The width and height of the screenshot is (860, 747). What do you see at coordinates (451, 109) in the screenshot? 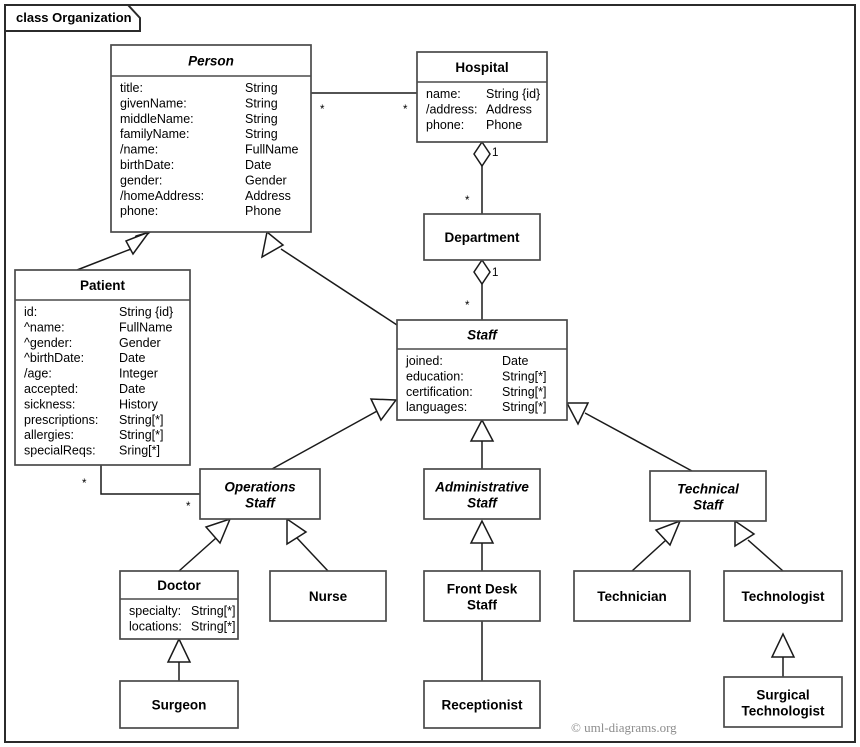
I see `attribute-name: /address:` at bounding box center [451, 109].